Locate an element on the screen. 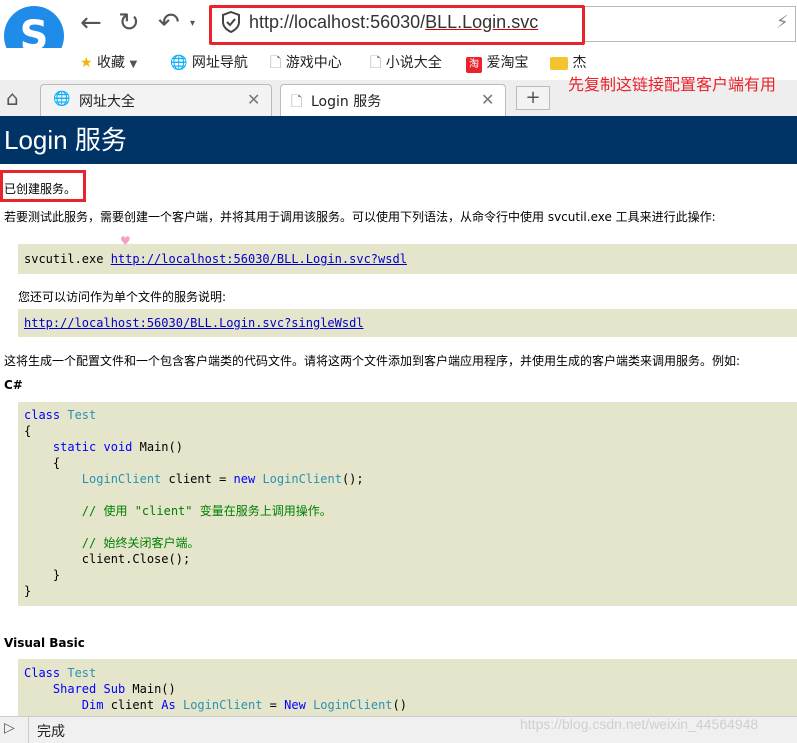 This screenshot has height=743, width=797. code-line: Class Test is located at coordinates (60, 673).